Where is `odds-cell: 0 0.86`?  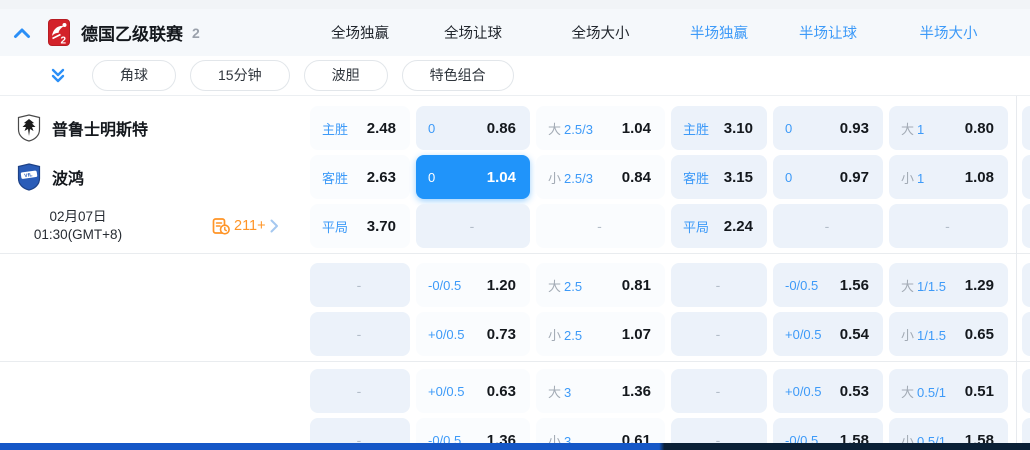 odds-cell: 0 0.86 is located at coordinates (473, 128).